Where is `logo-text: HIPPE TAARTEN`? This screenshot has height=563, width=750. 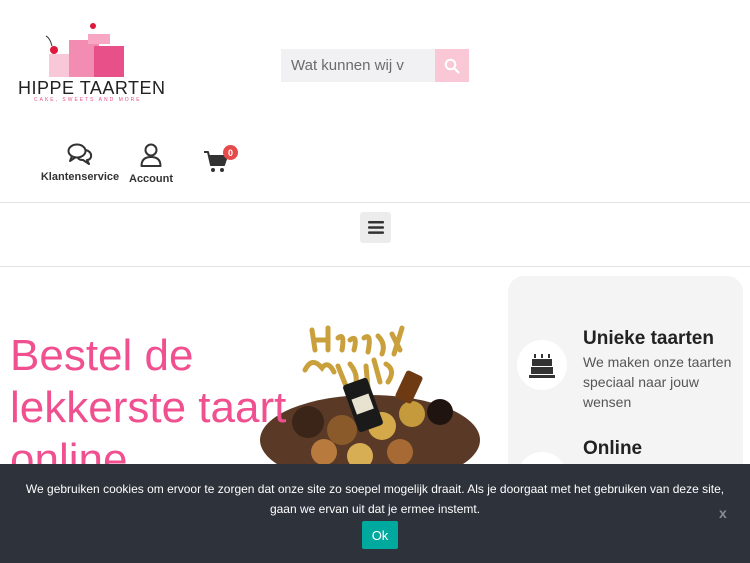
logo-text: HIPPE TAARTEN is located at coordinates (92, 88).